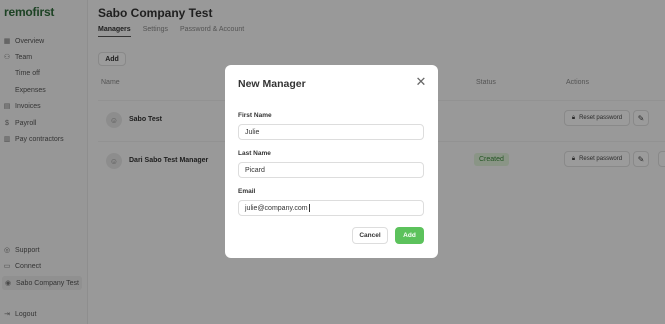  I want to click on add-button: Add, so click(409, 235).